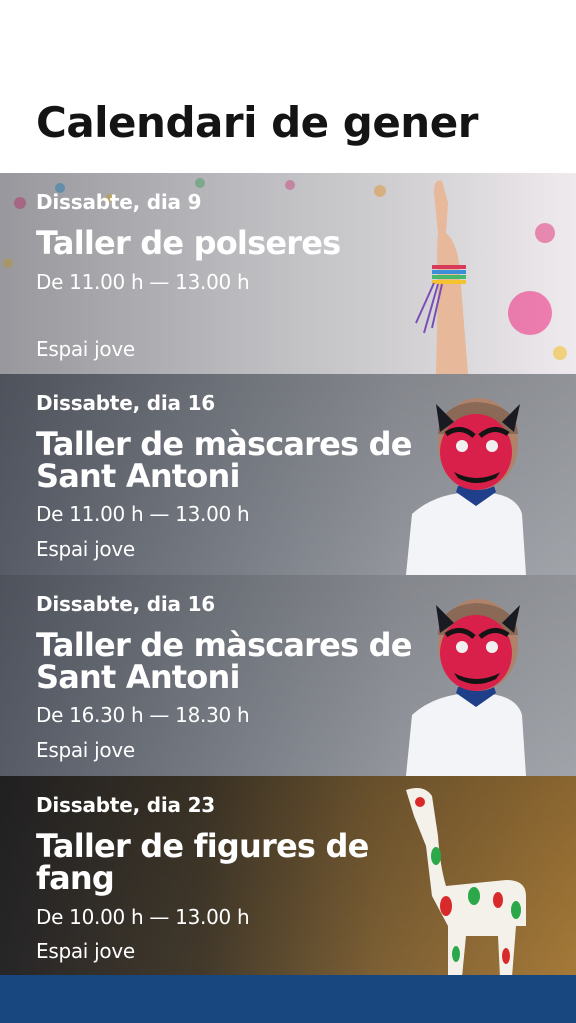 The height and width of the screenshot is (1023, 576). Describe the element at coordinates (257, 122) in the screenshot. I see `page-title: Calendari de gener` at that location.